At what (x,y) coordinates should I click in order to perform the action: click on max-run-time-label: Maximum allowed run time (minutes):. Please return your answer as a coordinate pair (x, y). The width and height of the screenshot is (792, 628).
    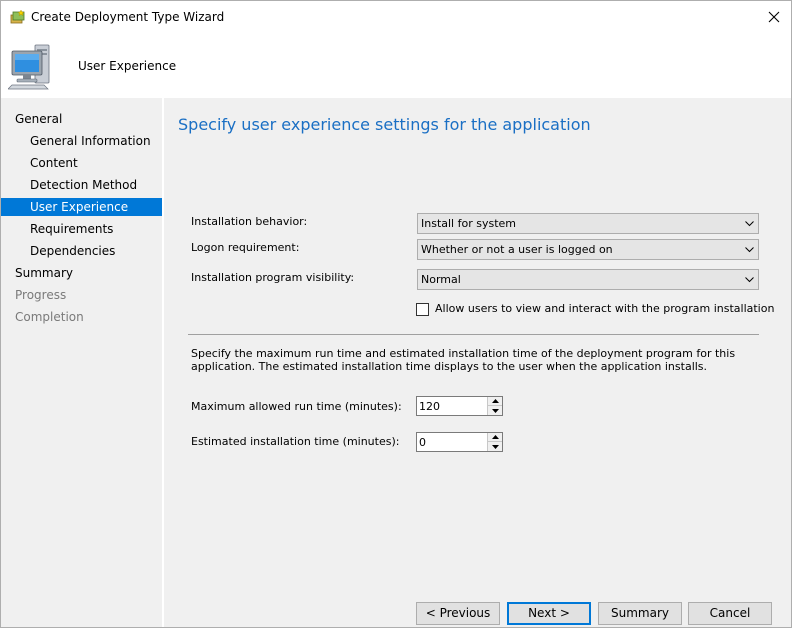
    Looking at the image, I should click on (296, 406).